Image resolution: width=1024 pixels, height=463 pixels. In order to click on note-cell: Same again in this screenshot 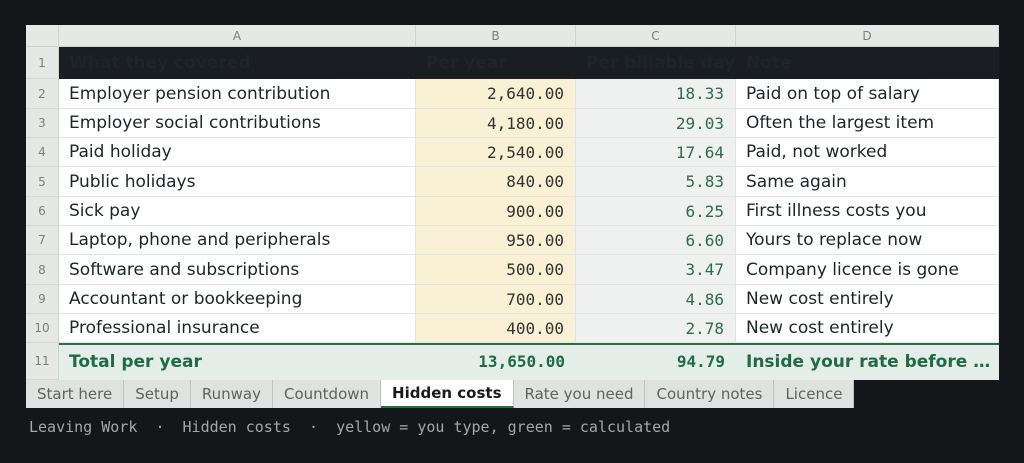, I will do `click(867, 182)`.